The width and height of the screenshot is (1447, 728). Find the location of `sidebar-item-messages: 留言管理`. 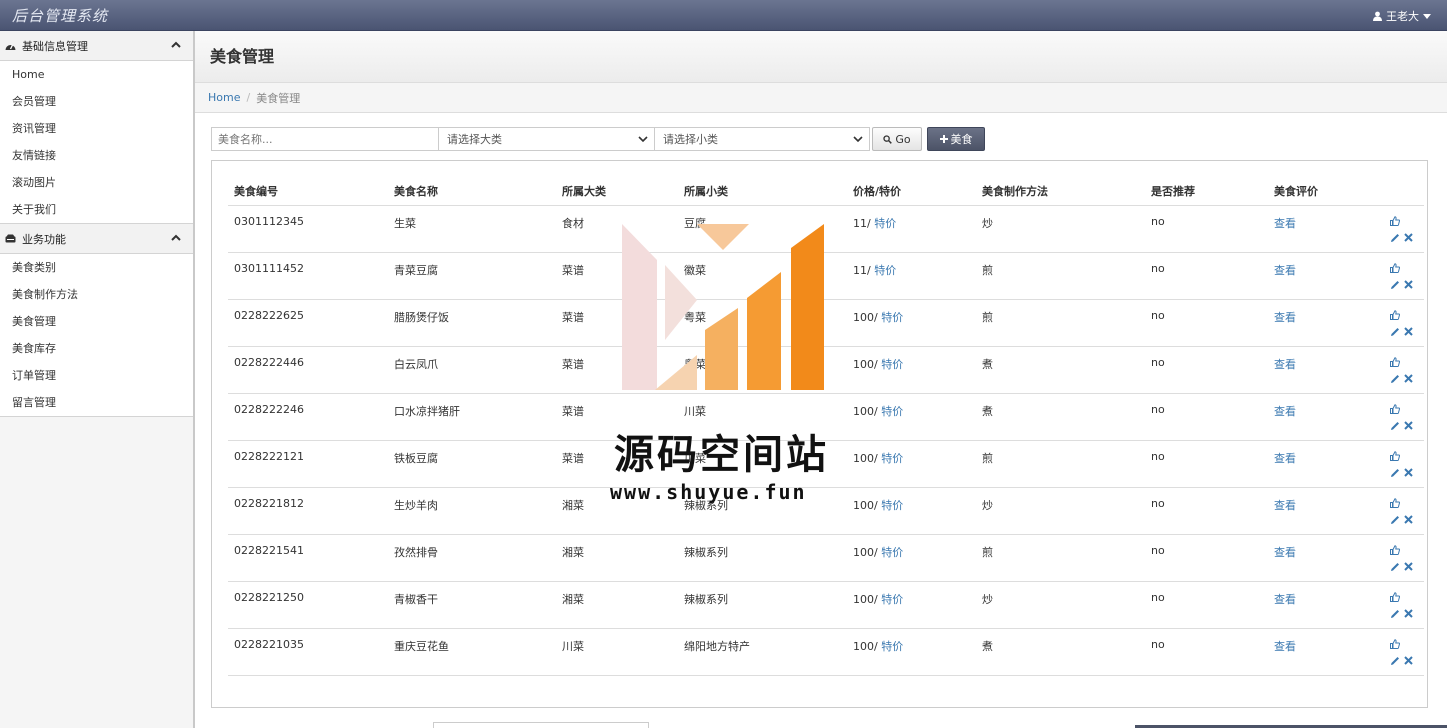

sidebar-item-messages: 留言管理 is located at coordinates (96, 402).